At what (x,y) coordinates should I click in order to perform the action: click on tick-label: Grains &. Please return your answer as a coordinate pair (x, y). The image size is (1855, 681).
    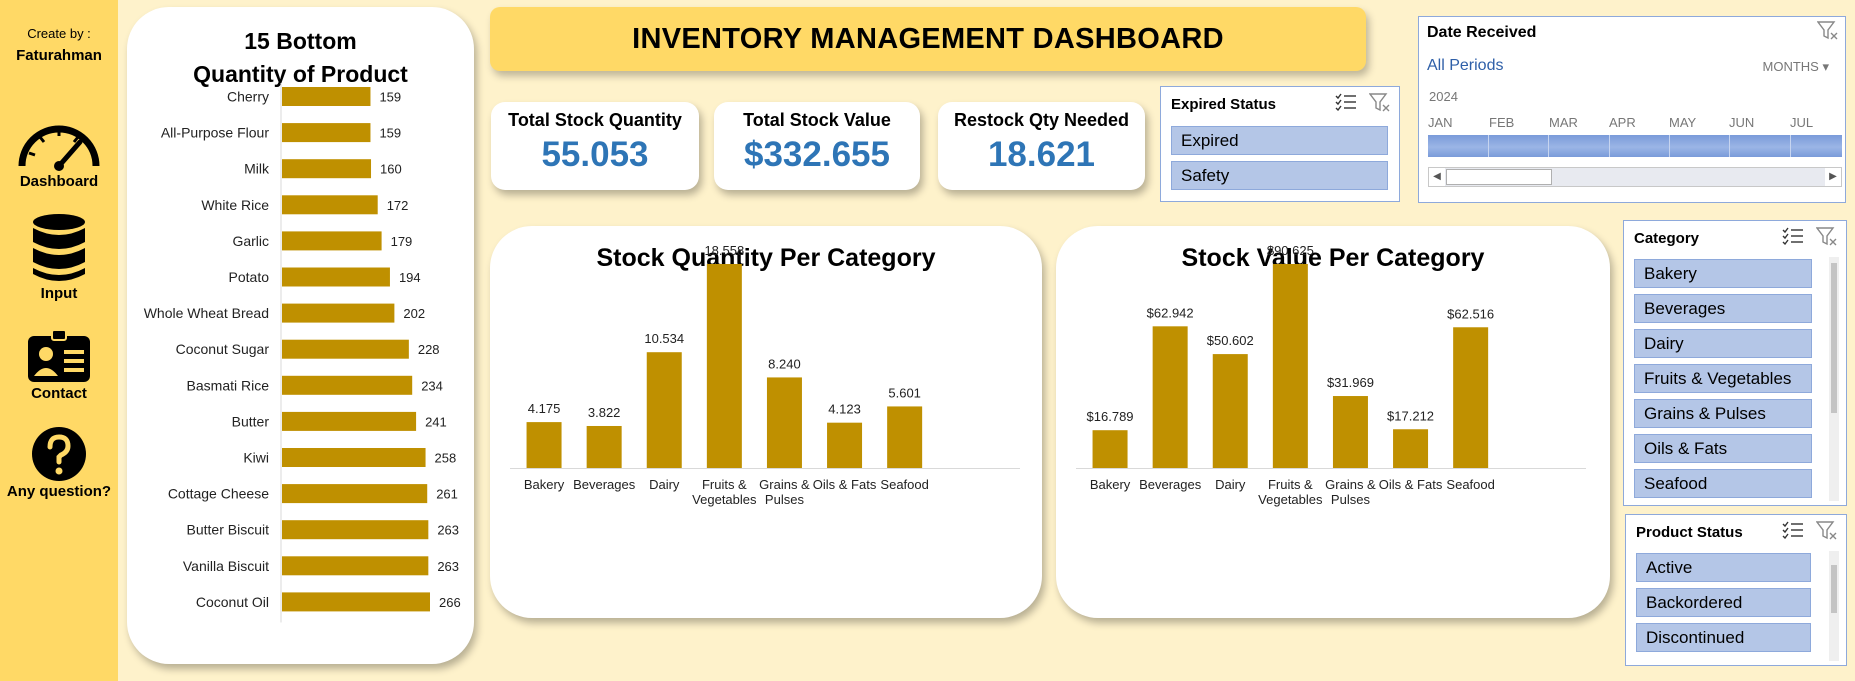
    Looking at the image, I should click on (1350, 484).